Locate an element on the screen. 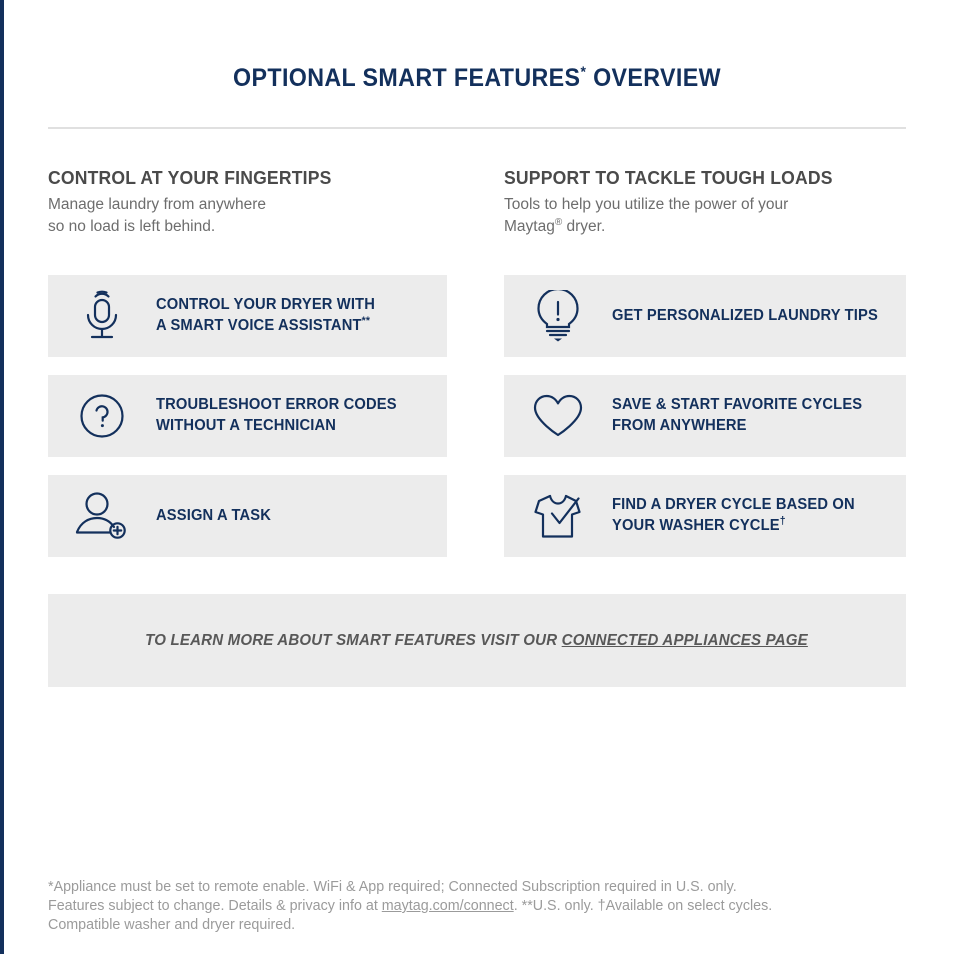  page-title: OPTIONAL SMART FEATURES* OVERVIEW is located at coordinates (476, 78).